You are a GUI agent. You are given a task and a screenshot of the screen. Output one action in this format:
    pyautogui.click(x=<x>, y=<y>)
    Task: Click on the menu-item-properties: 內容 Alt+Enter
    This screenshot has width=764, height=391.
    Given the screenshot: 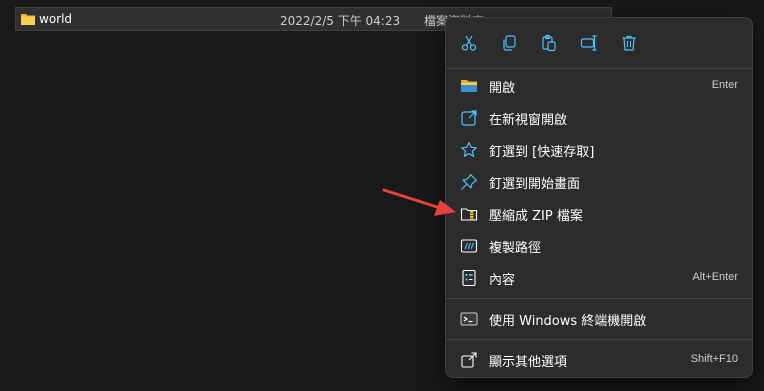 What is the action you would take?
    pyautogui.click(x=599, y=278)
    